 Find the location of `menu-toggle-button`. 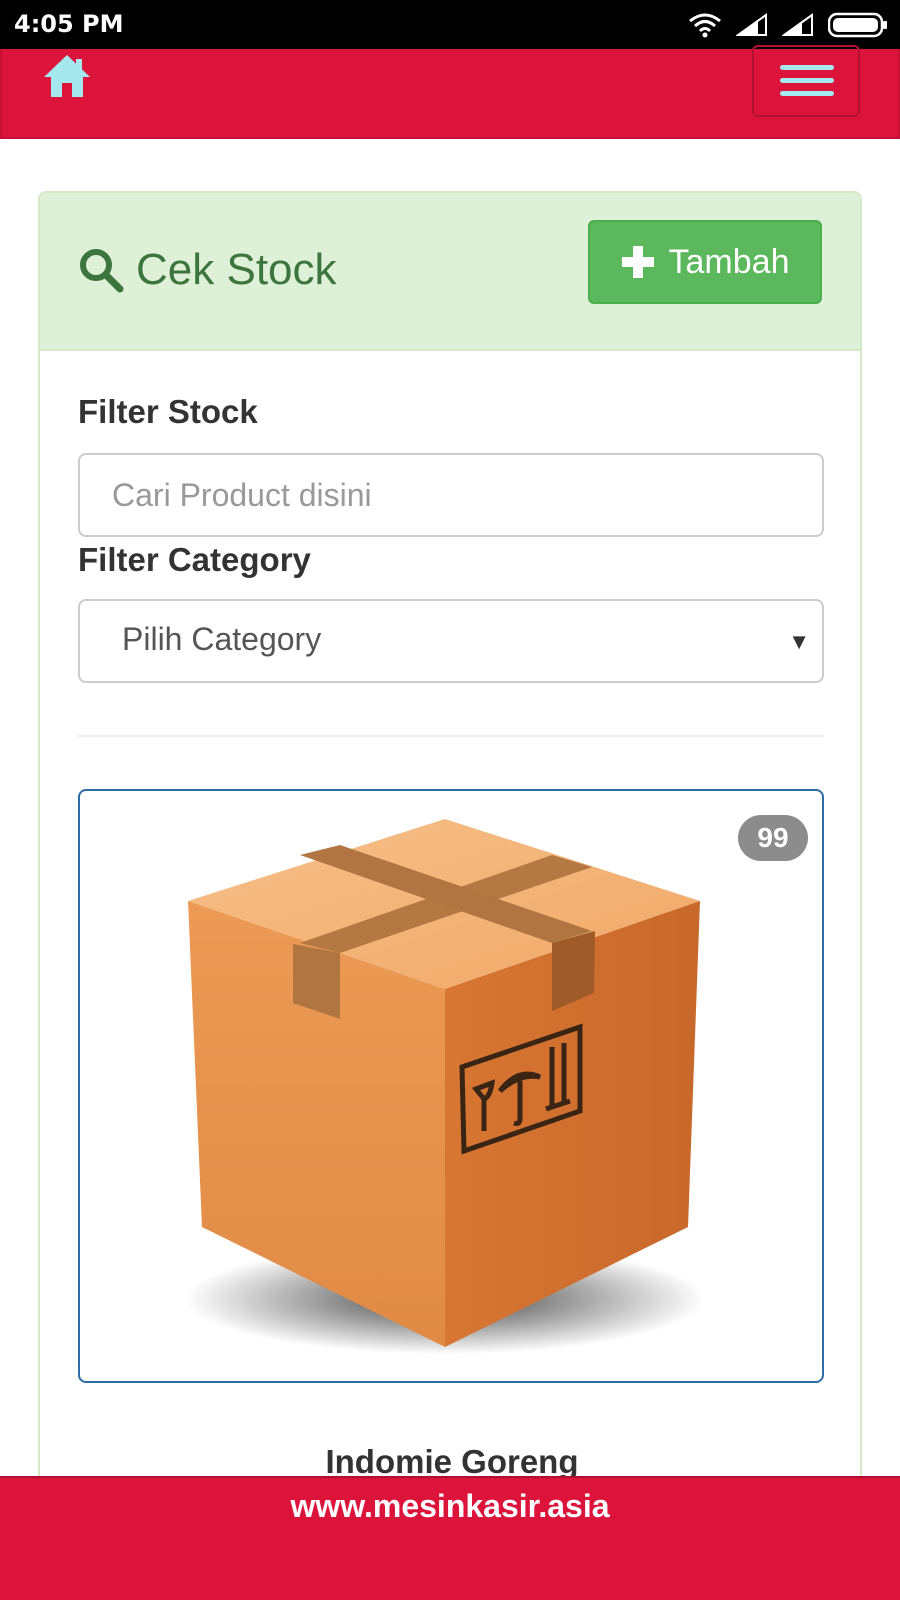

menu-toggle-button is located at coordinates (806, 81).